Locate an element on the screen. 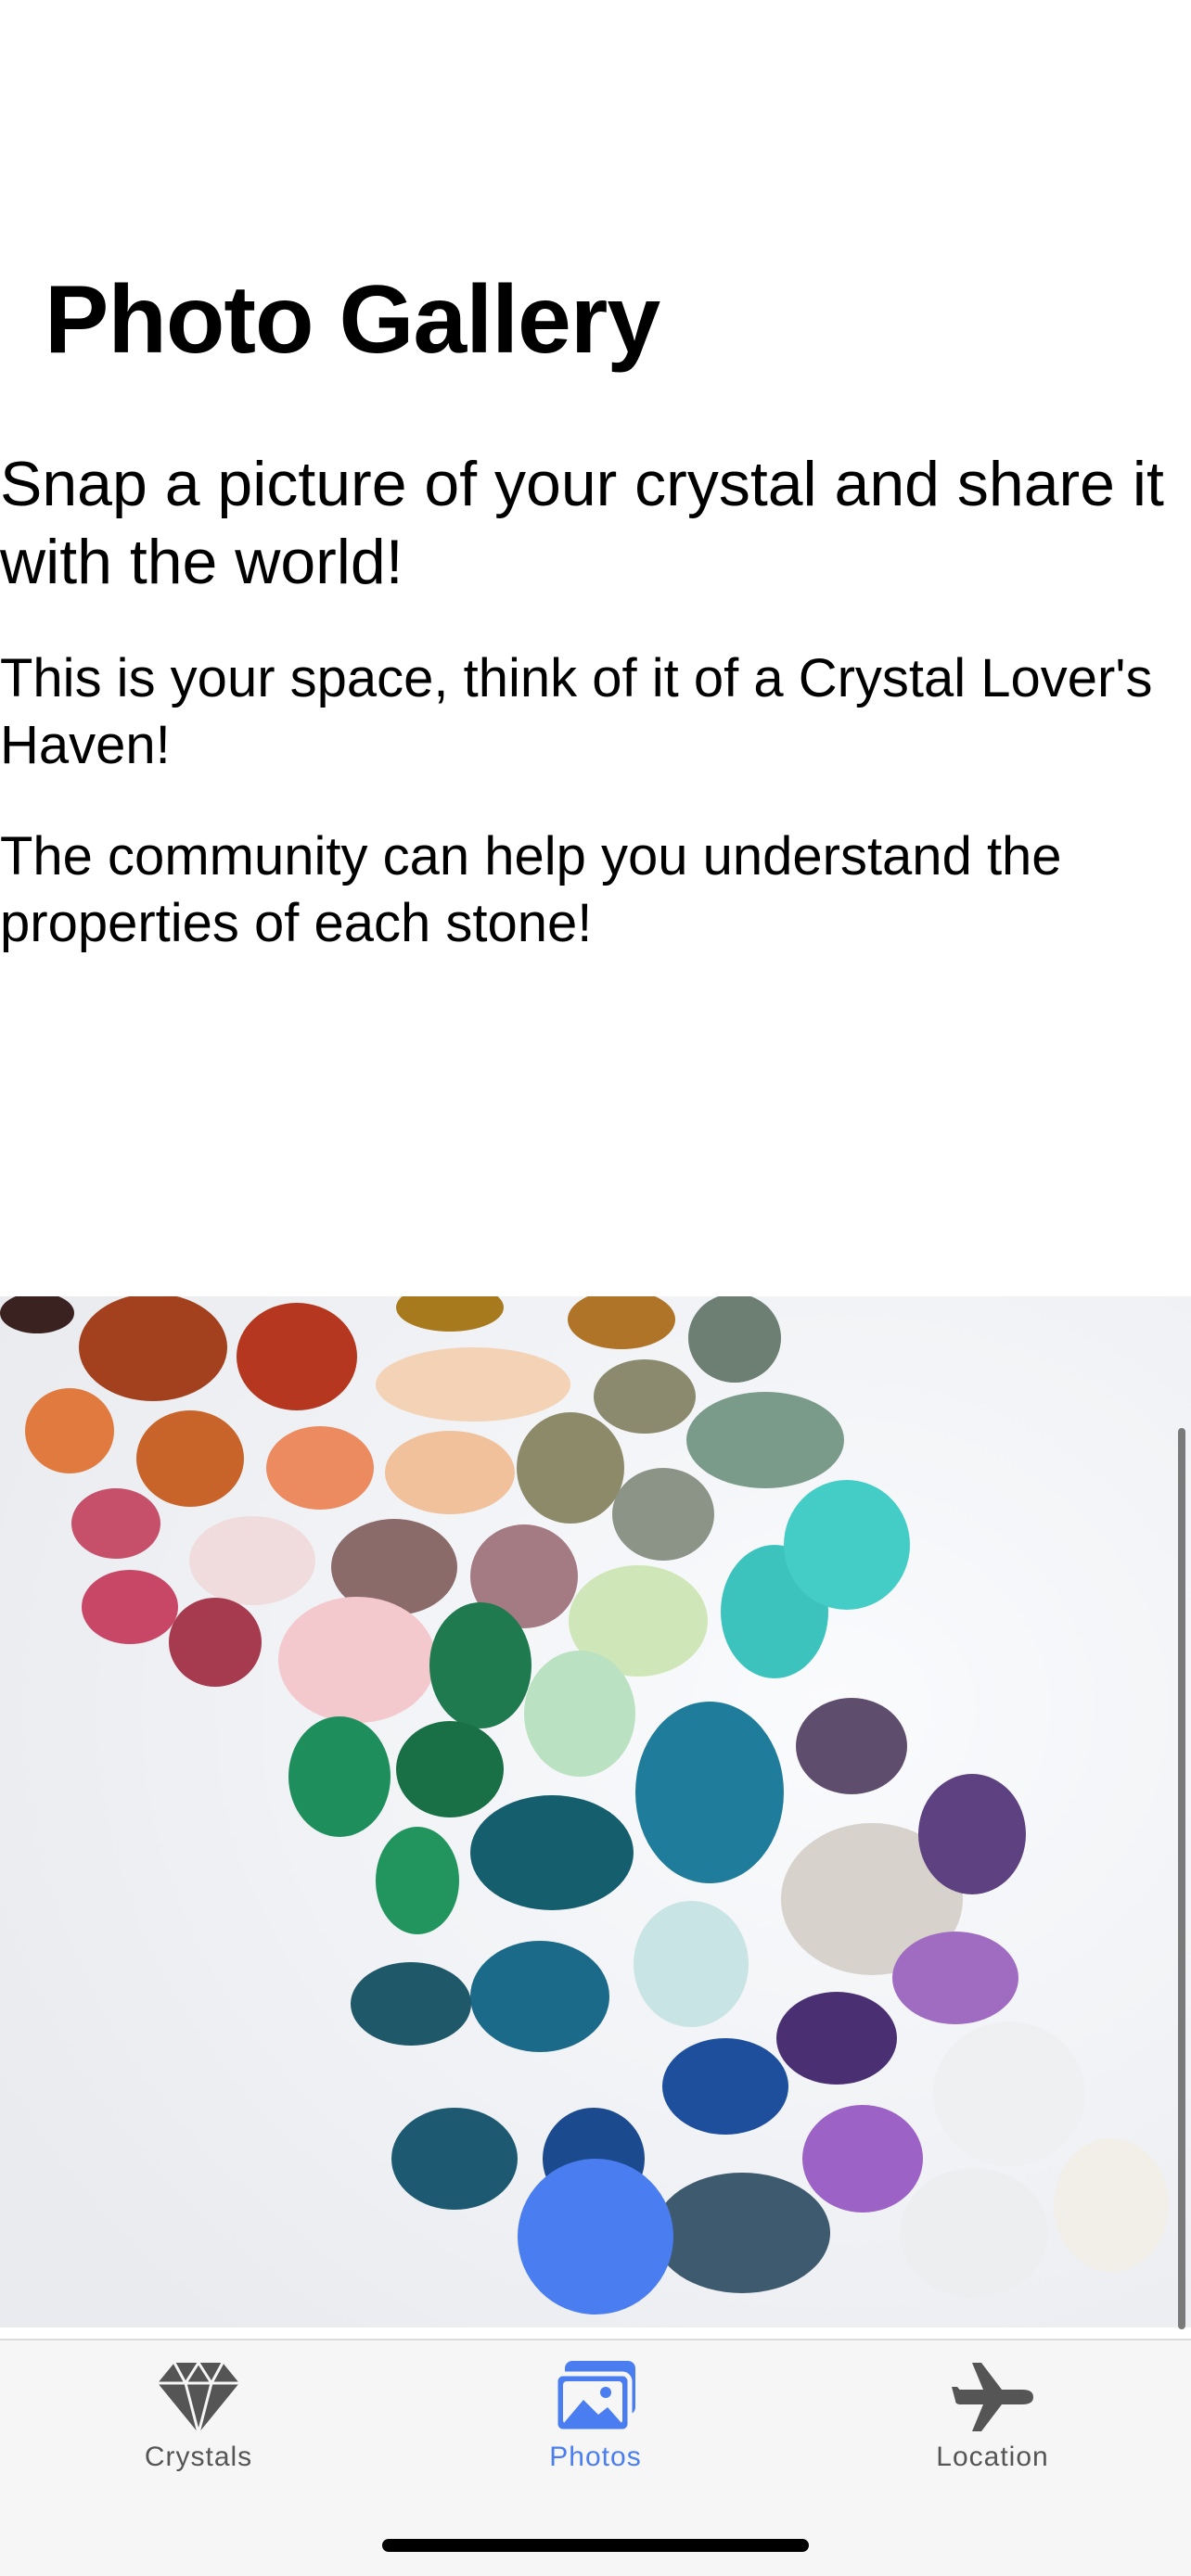 The width and height of the screenshot is (1191, 2576). tab-photos-label: Photos is located at coordinates (595, 2457).